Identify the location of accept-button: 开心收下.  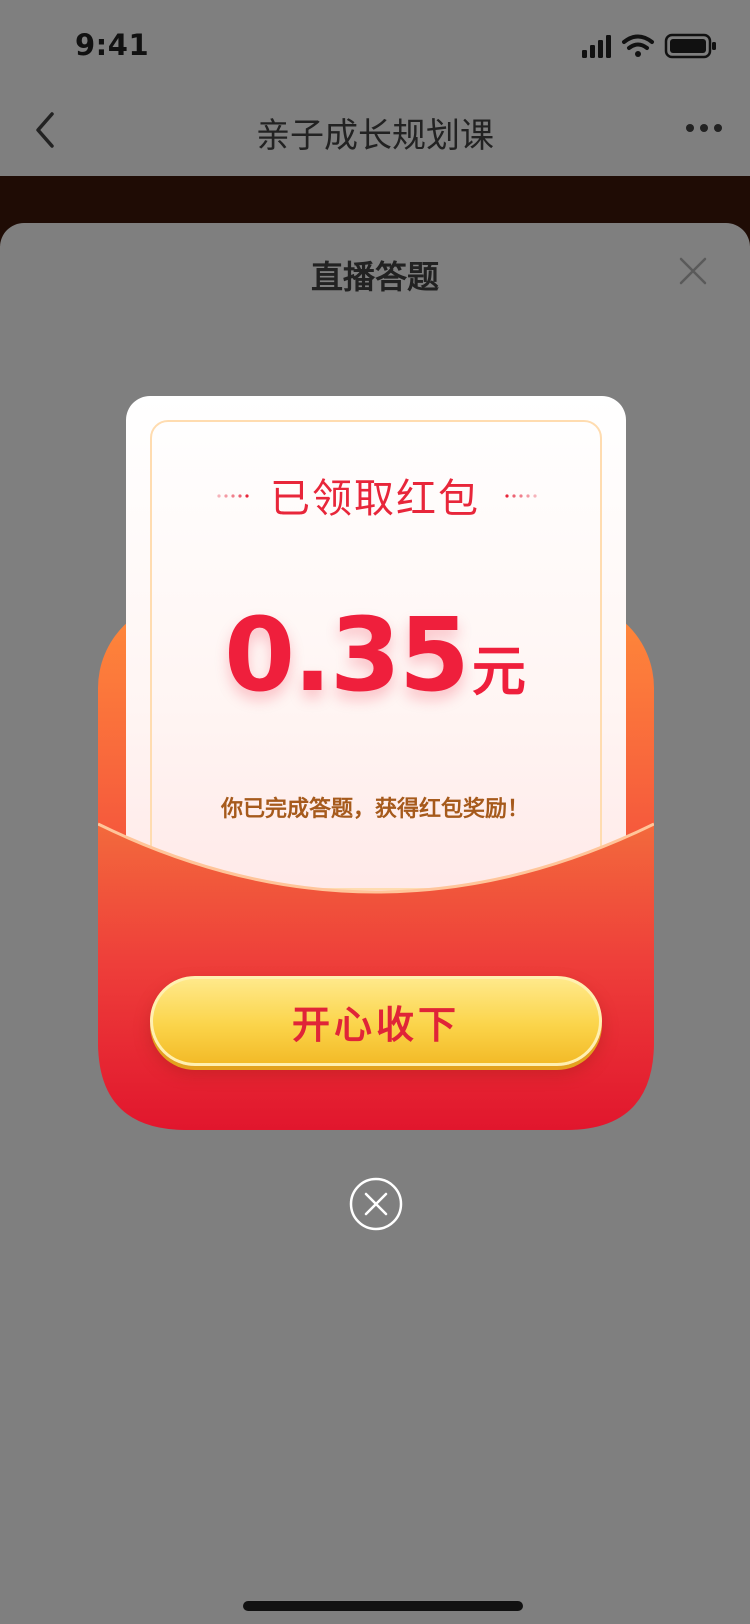
(376, 1021).